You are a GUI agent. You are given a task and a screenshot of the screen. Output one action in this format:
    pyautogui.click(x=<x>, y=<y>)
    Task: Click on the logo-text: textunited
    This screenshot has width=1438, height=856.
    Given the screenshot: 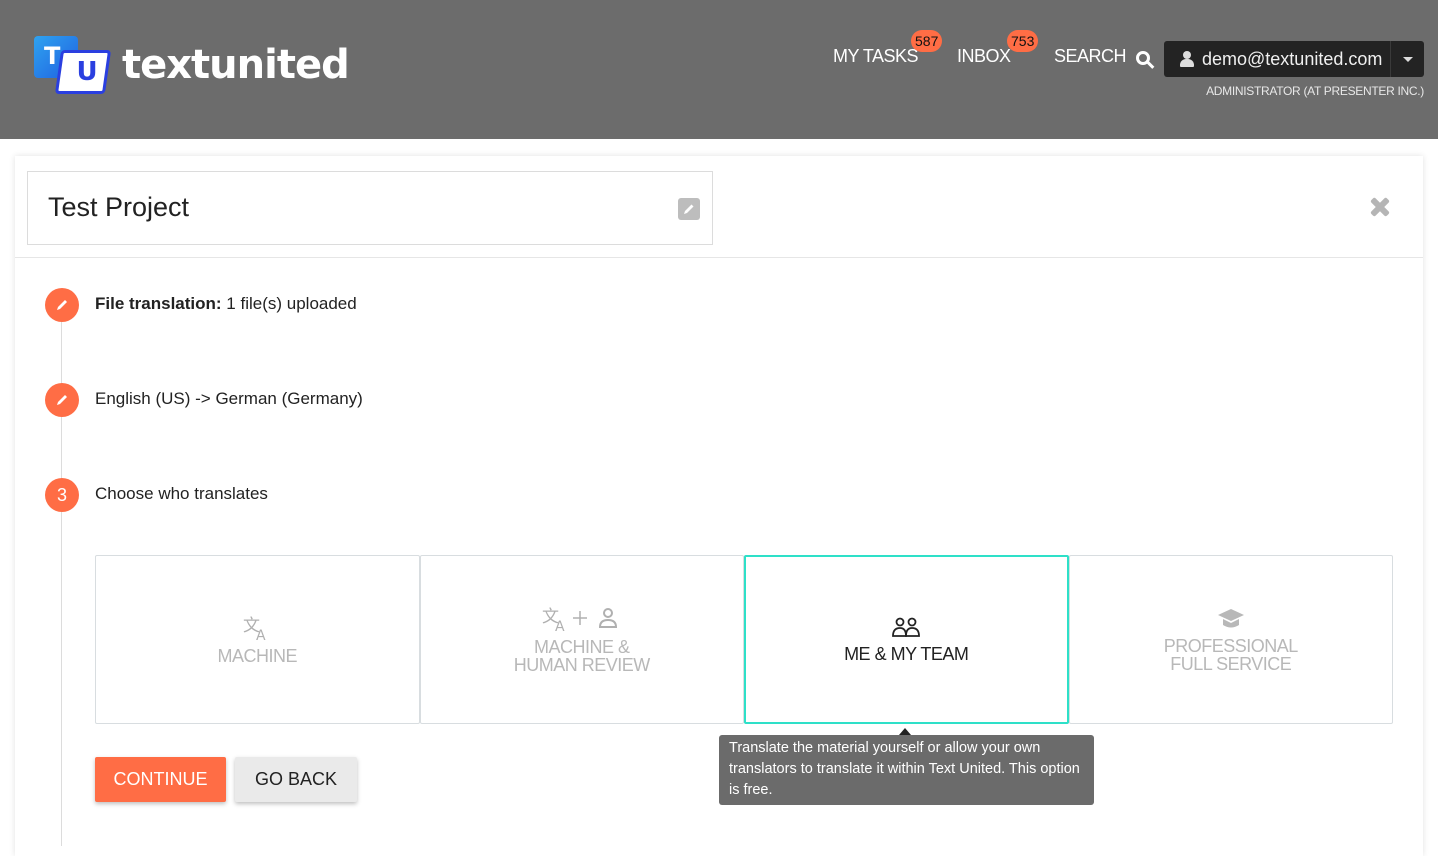 What is the action you would take?
    pyautogui.click(x=236, y=65)
    